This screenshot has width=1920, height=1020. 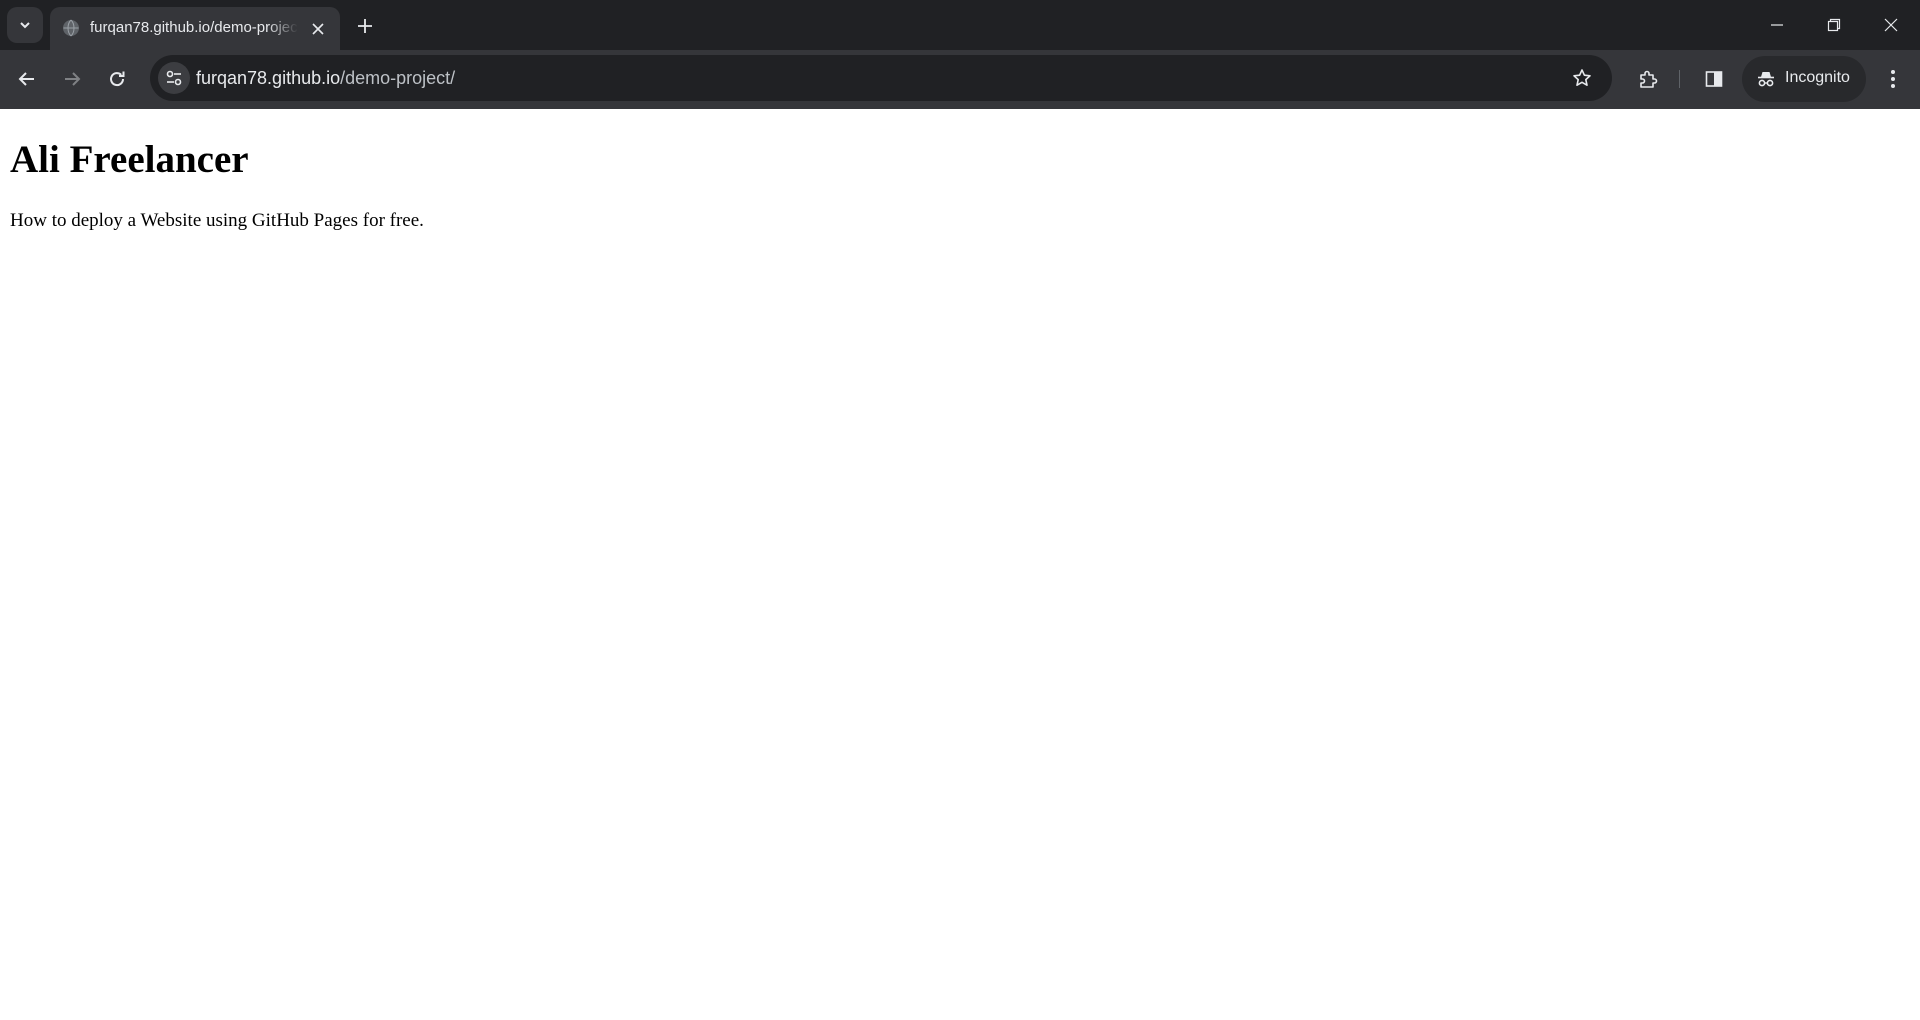 I want to click on side-panel-icon, so click(x=1714, y=79).